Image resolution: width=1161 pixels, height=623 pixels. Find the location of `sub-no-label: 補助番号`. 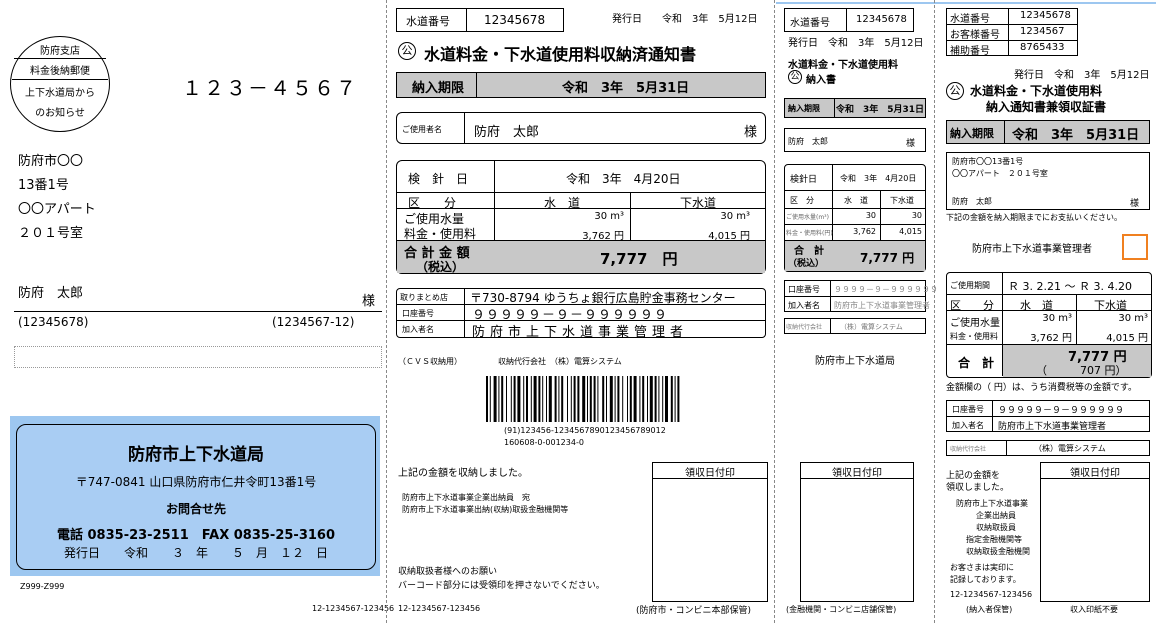

sub-no-label: 補助番号 is located at coordinates (970, 51).